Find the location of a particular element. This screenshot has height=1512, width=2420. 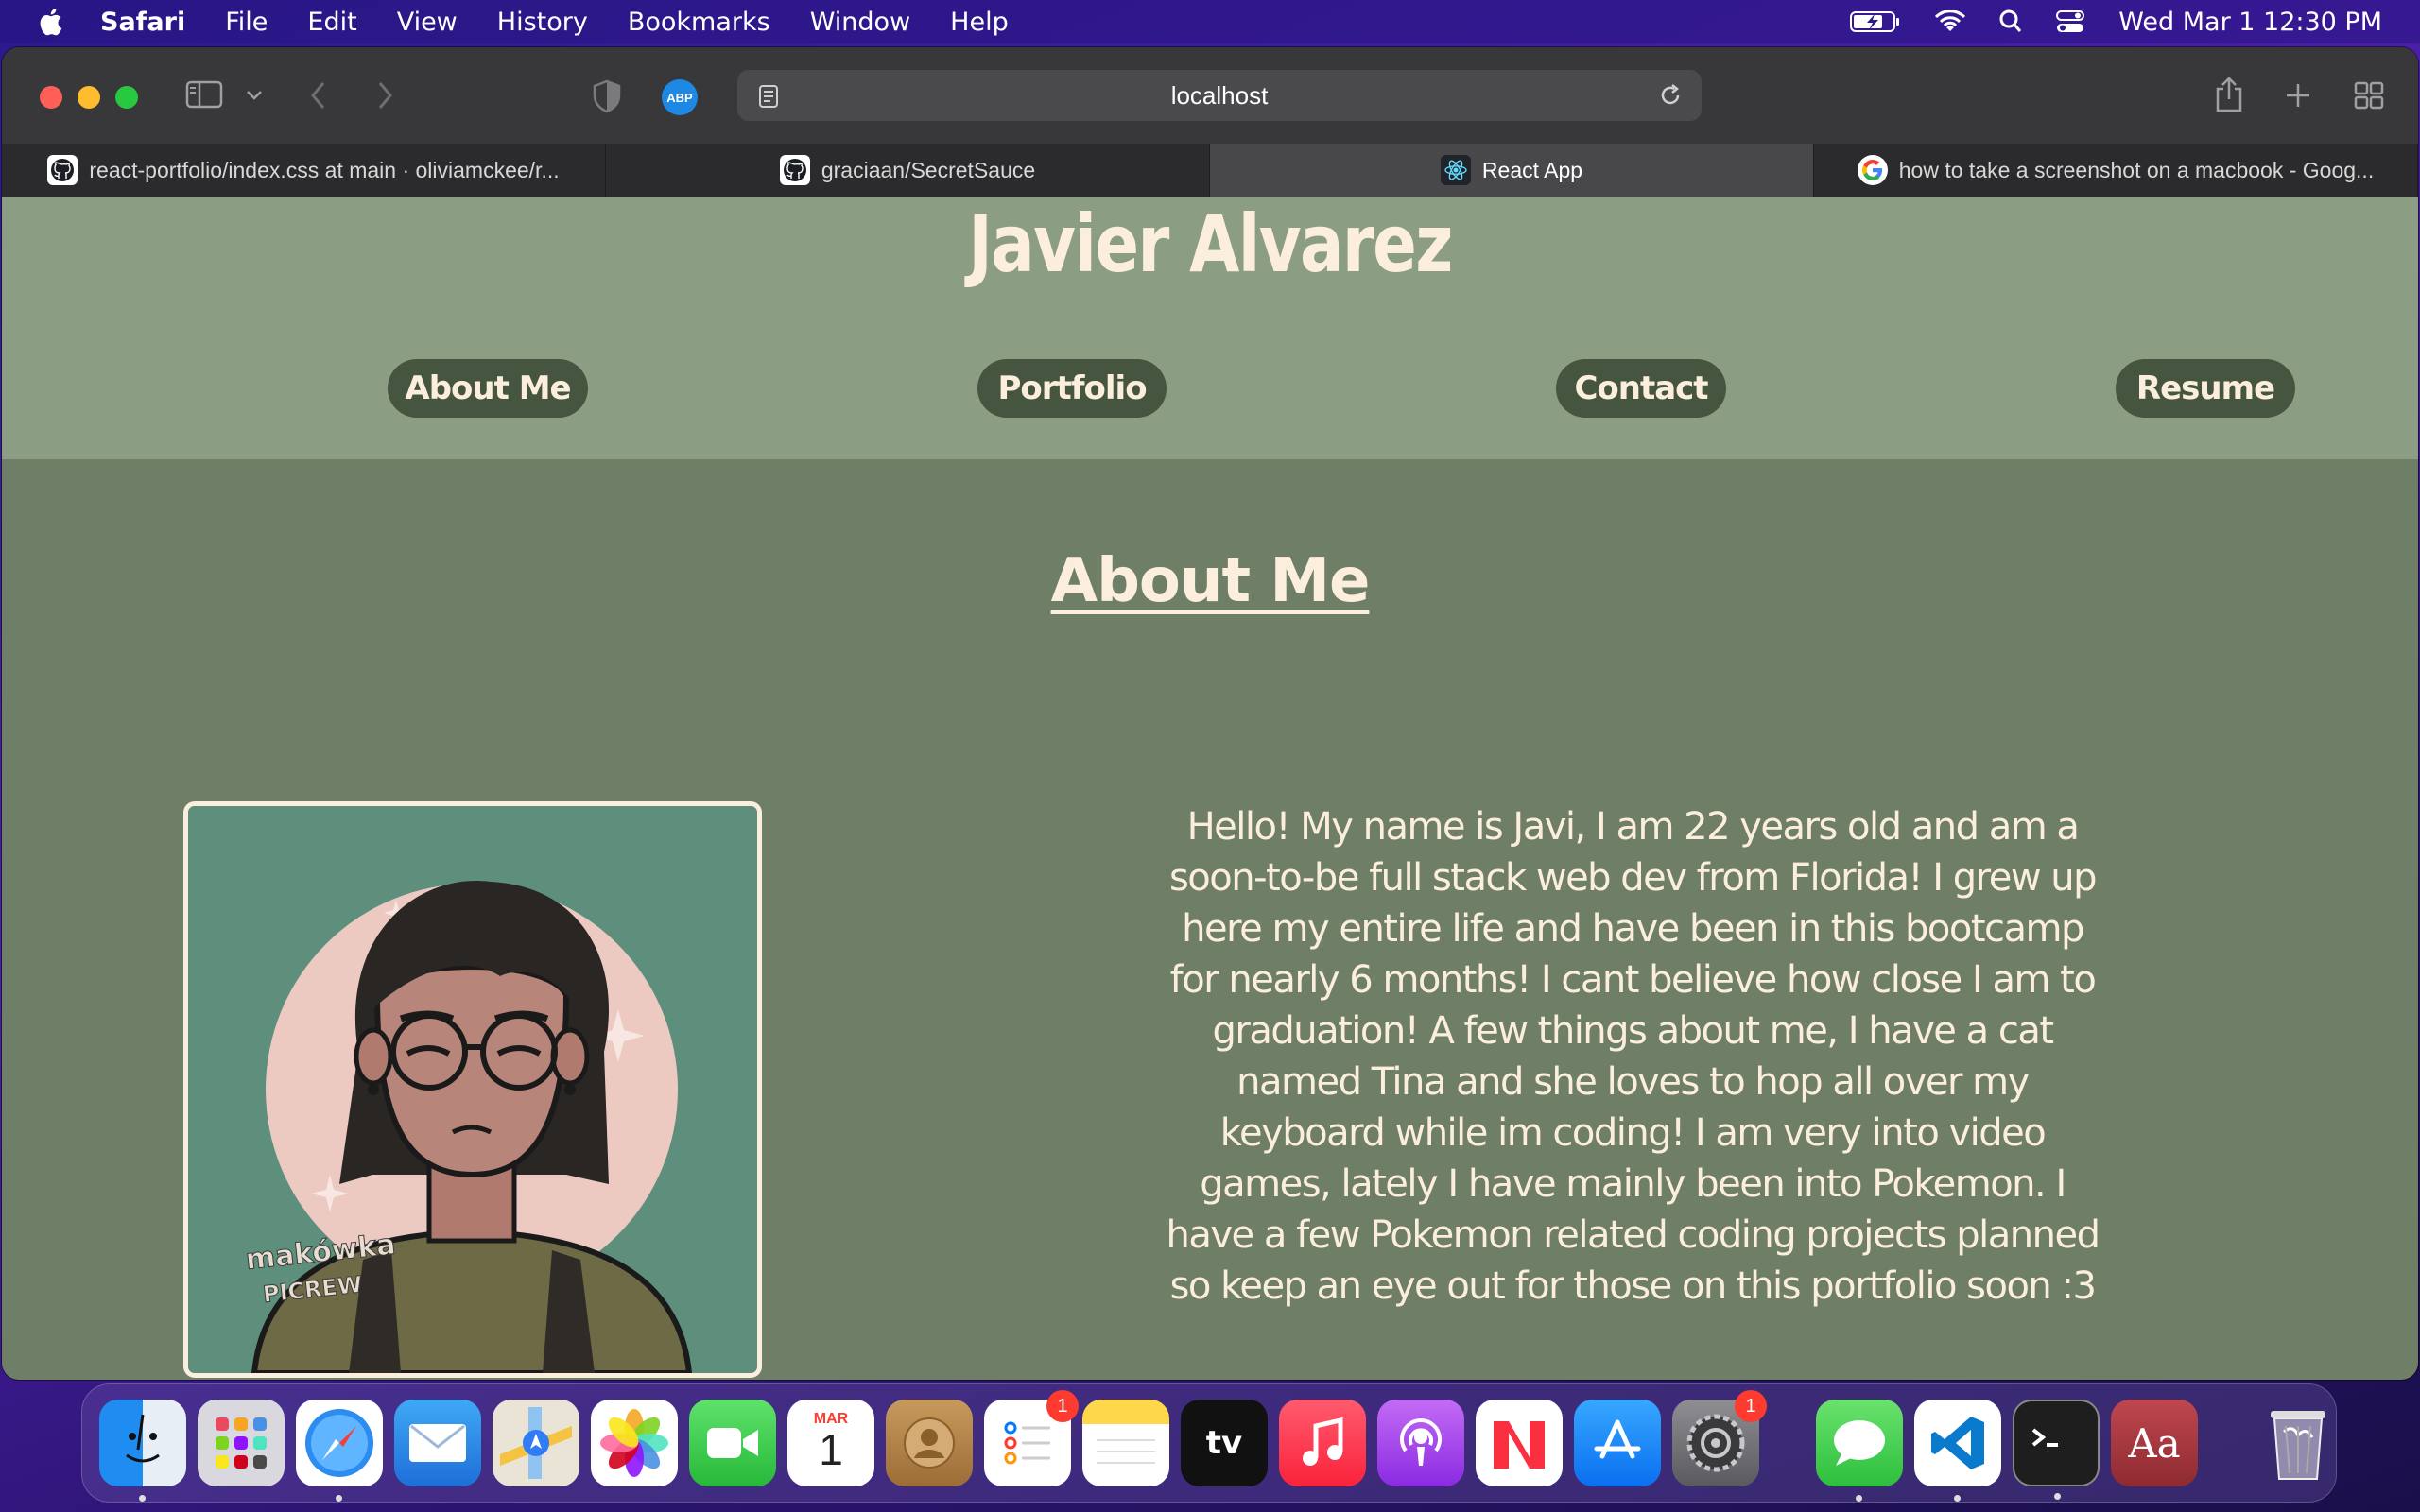

spotlight-search-icon is located at coordinates (2010, 21).